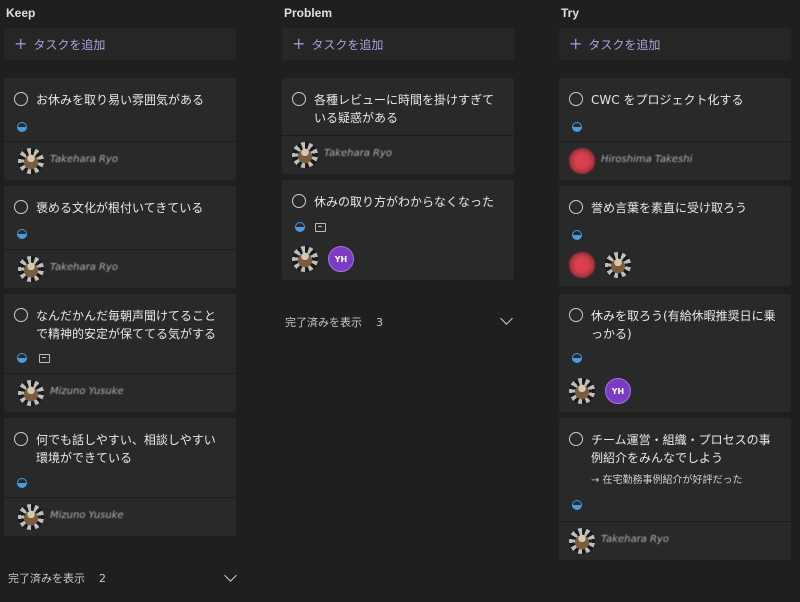 The height and width of the screenshot is (602, 800). I want to click on task-title: チーム運営・組織・プロセスの事例紹介をみんなでしよう, so click(681, 449).